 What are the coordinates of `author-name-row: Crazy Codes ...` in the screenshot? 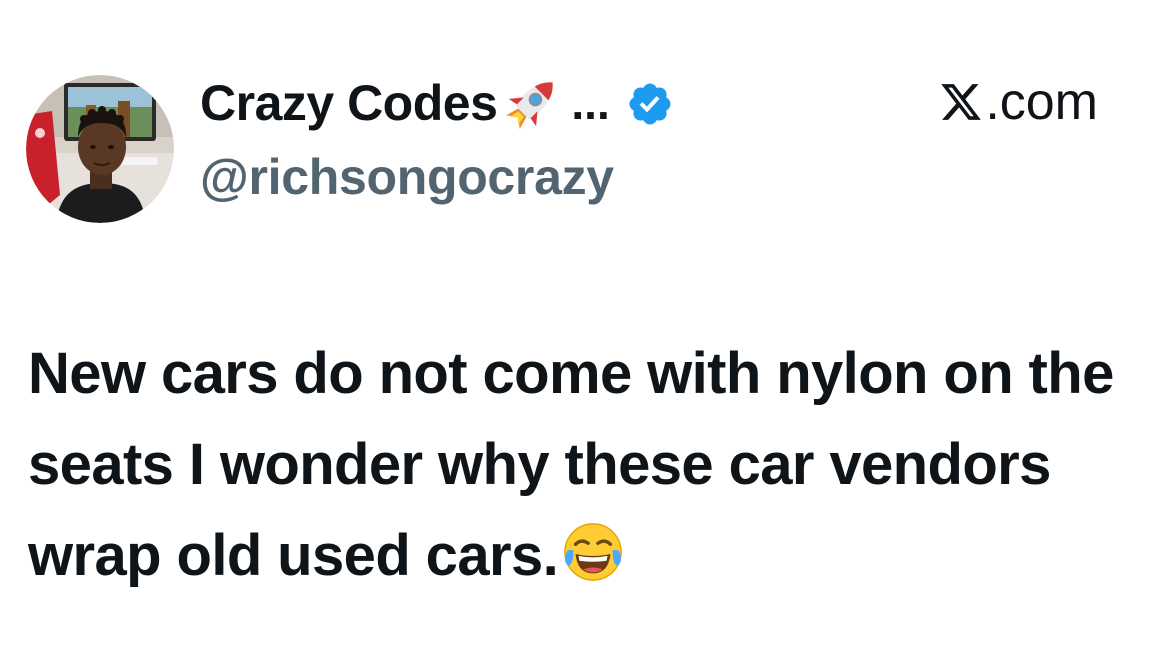 It's located at (437, 103).